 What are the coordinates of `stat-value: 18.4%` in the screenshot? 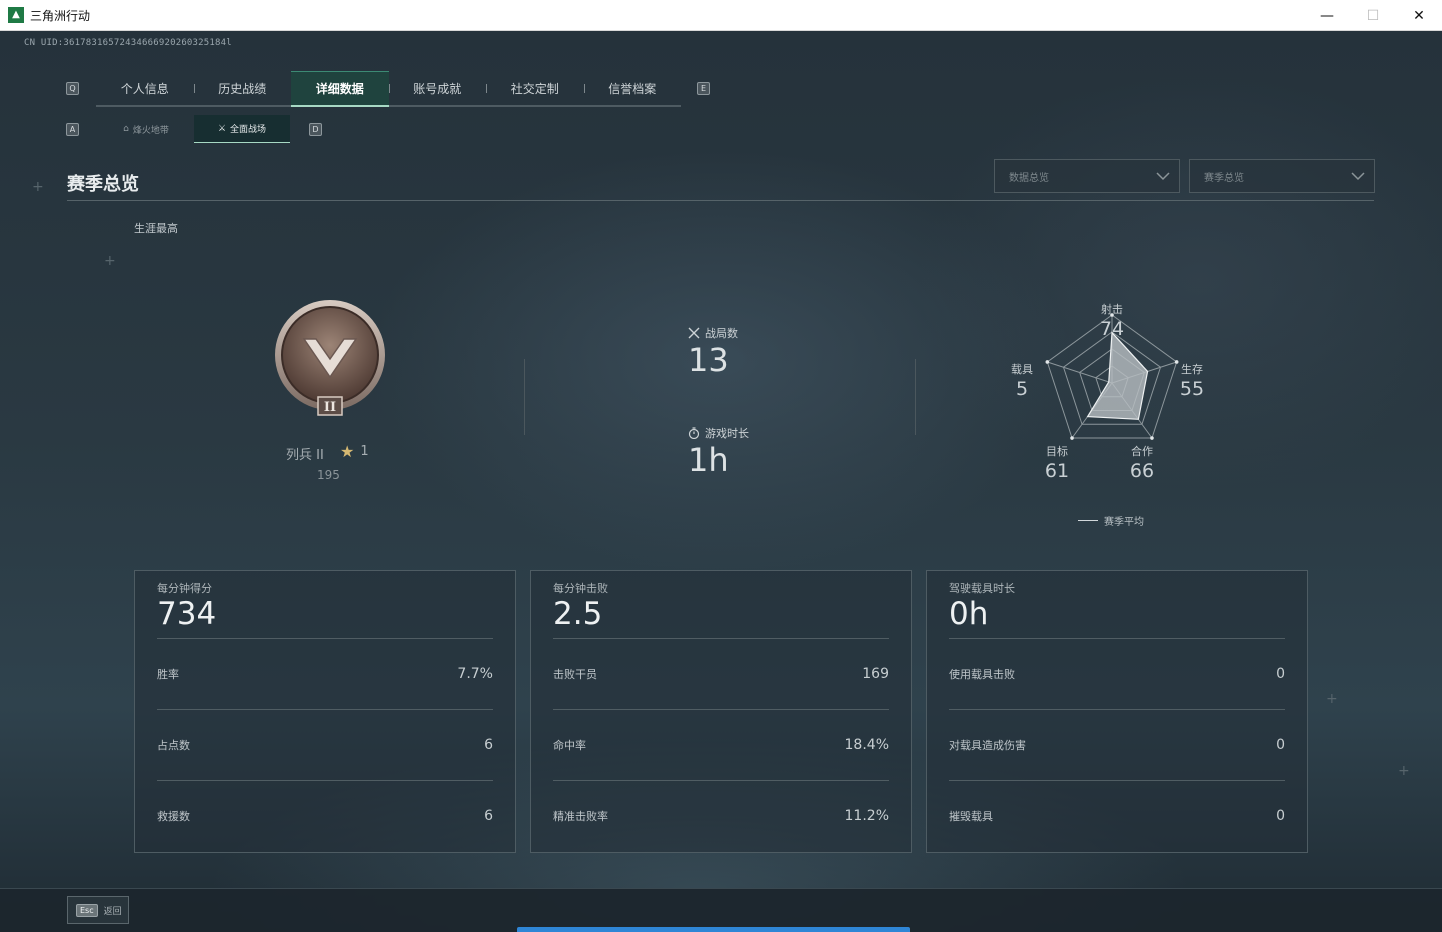 It's located at (866, 745).